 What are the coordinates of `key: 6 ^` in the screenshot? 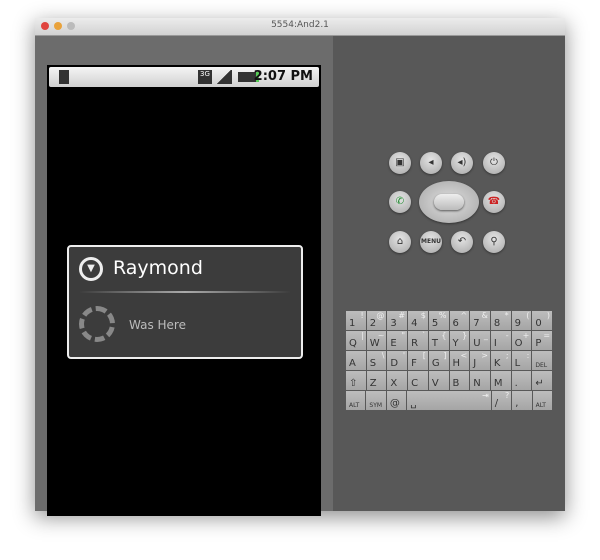 It's located at (459, 320).